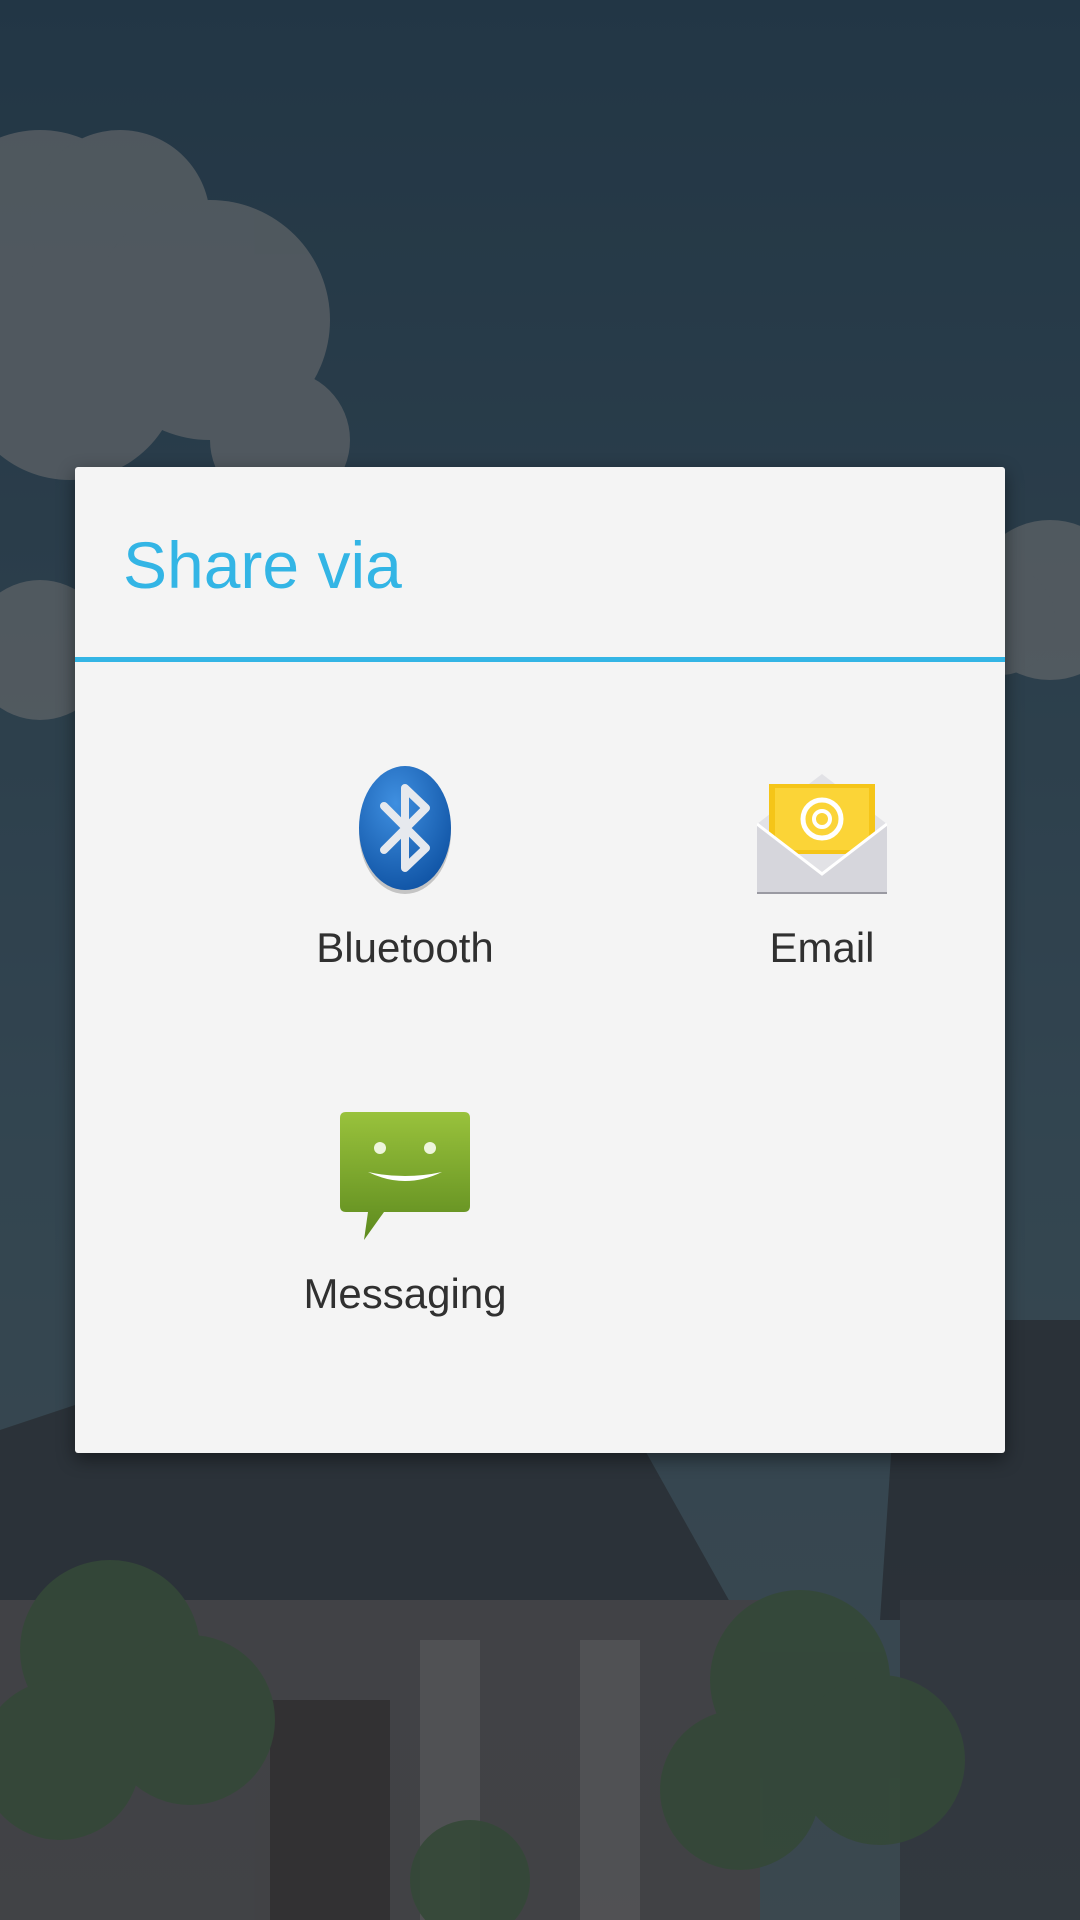 Image resolution: width=1080 pixels, height=1920 pixels. I want to click on dialog-title: Share via, so click(262, 565).